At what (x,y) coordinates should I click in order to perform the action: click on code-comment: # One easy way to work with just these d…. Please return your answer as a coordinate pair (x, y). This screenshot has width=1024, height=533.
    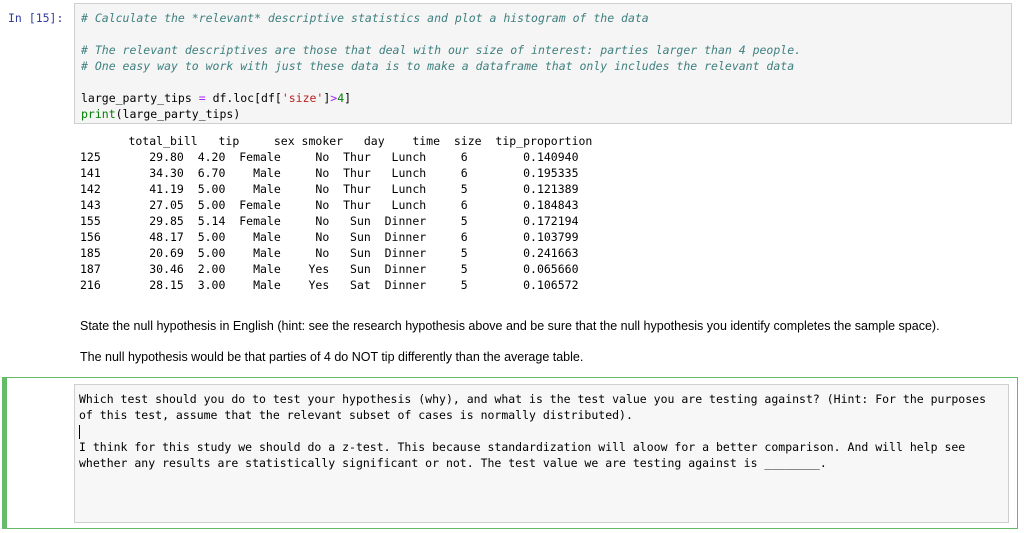
    Looking at the image, I should click on (438, 66).